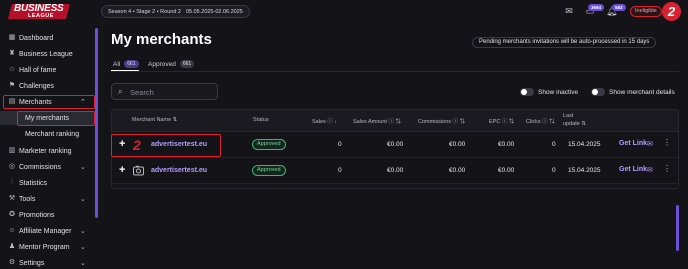 This screenshot has height=269, width=688. What do you see at coordinates (540, 121) in the screenshot?
I see `header-clicks: Clicks ⓘ ⇅` at bounding box center [540, 121].